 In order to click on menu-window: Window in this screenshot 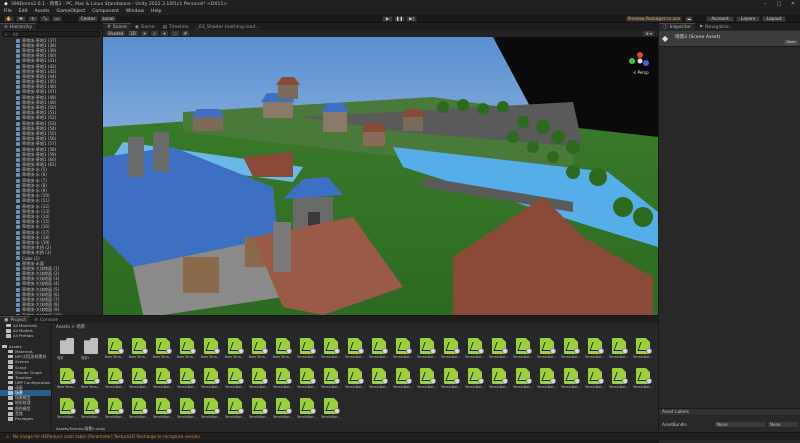, I will do `click(135, 11)`.